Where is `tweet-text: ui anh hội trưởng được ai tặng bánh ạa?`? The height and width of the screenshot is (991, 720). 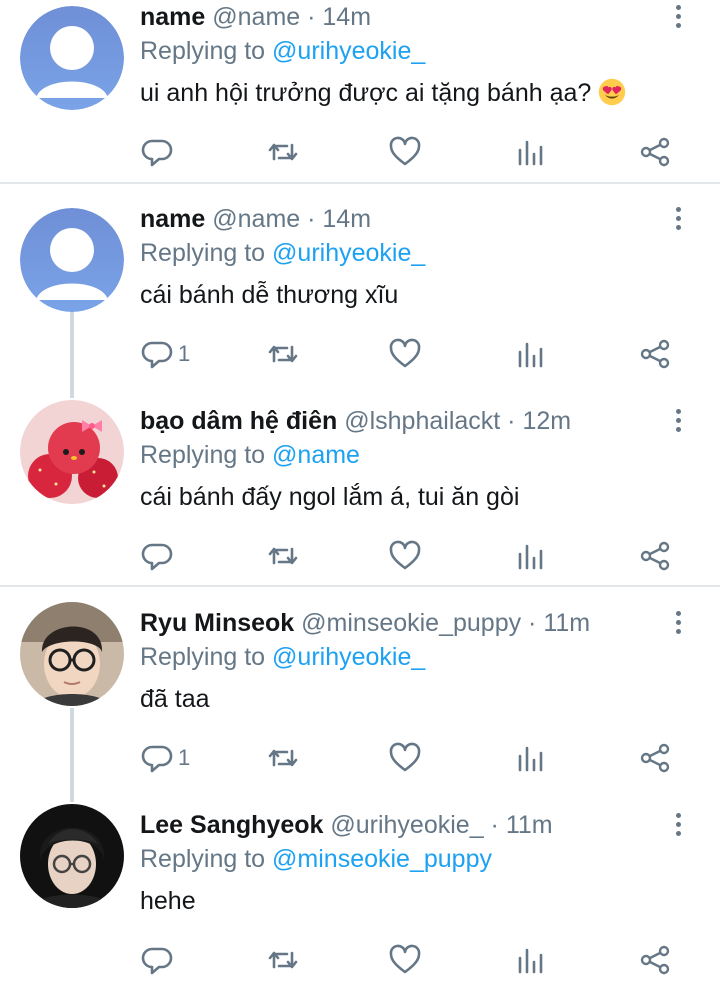
tweet-text: ui anh hội trưởng được ai tặng bánh ạa? is located at coordinates (383, 93).